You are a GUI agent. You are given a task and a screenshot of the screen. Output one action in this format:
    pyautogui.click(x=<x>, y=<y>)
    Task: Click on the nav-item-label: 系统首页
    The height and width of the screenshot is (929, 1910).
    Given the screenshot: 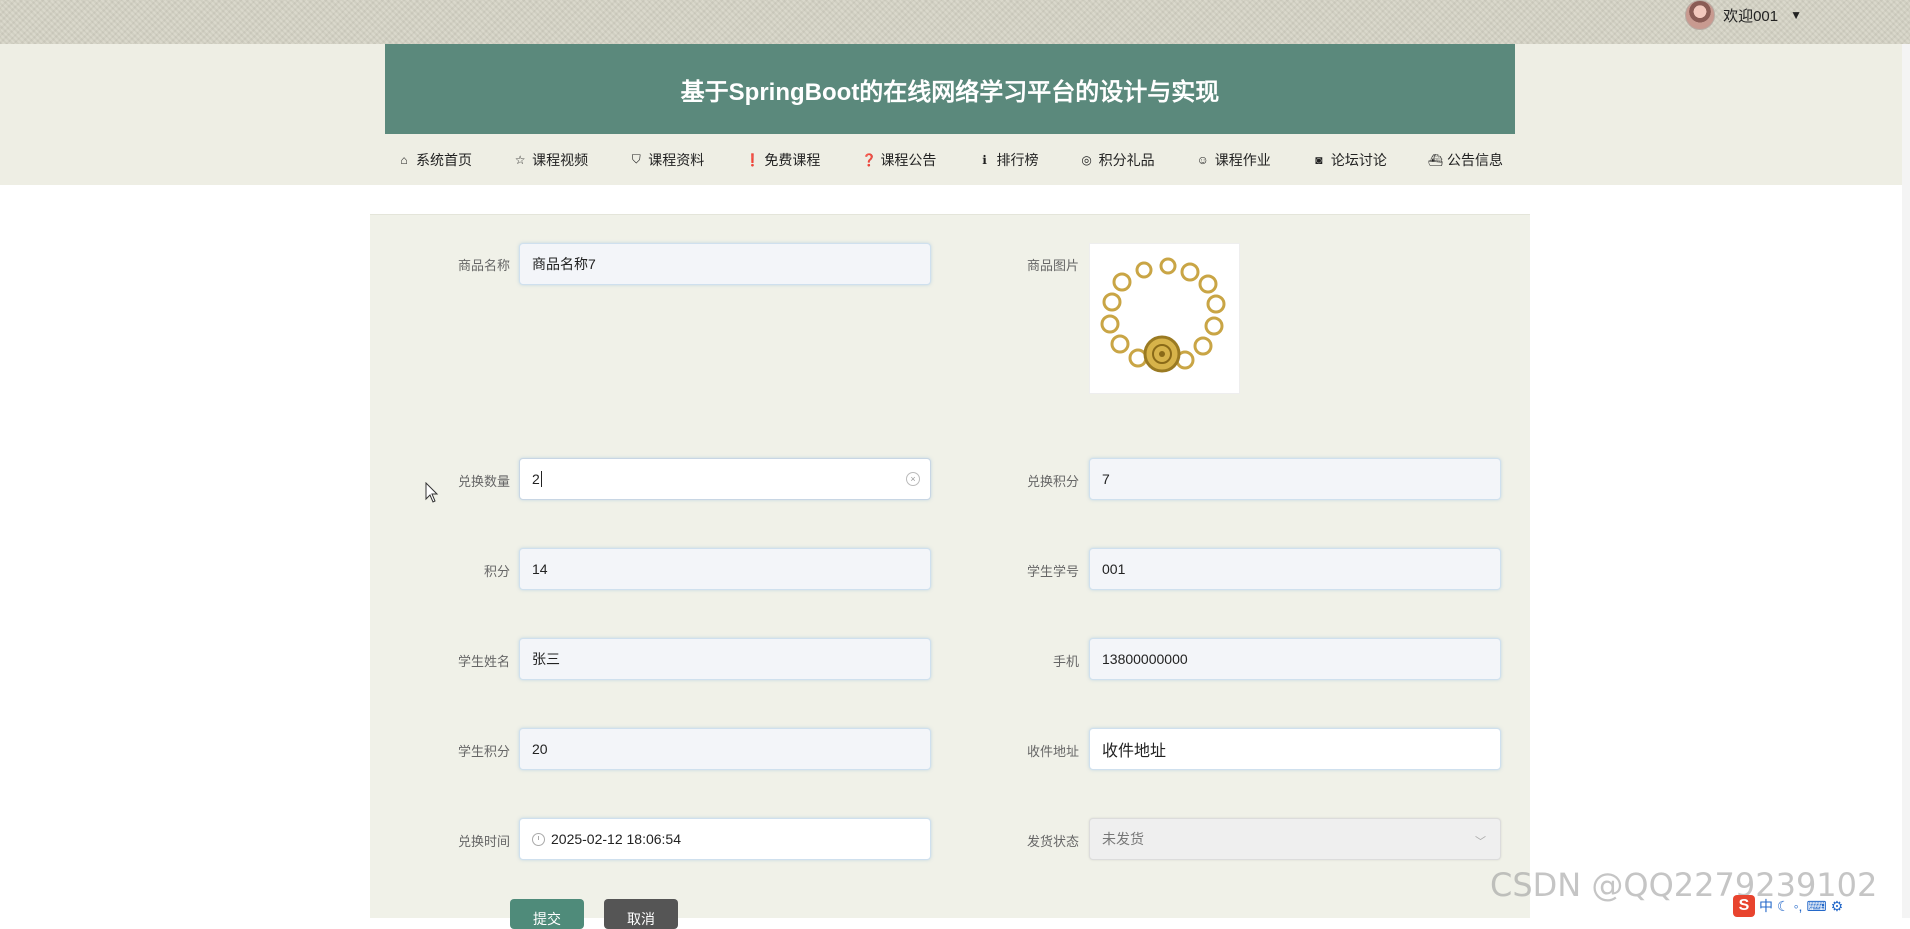 What is the action you would take?
    pyautogui.click(x=444, y=159)
    